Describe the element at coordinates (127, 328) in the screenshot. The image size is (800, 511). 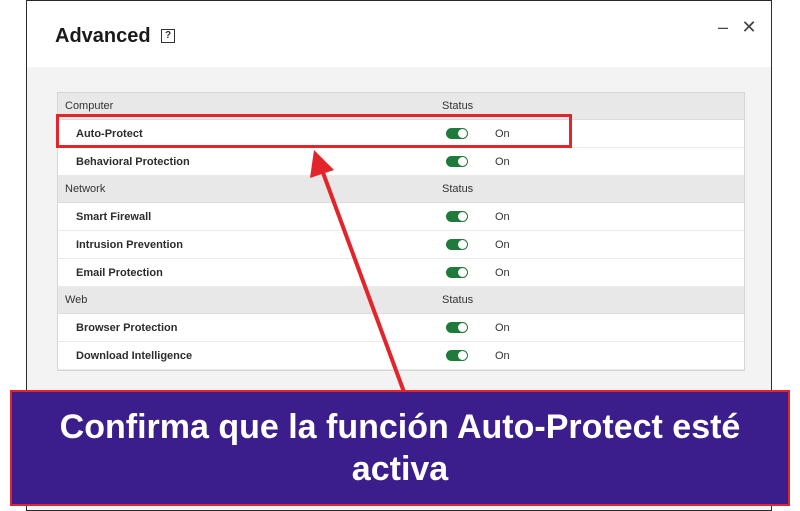
I see `setting-label: Browser Protection` at that location.